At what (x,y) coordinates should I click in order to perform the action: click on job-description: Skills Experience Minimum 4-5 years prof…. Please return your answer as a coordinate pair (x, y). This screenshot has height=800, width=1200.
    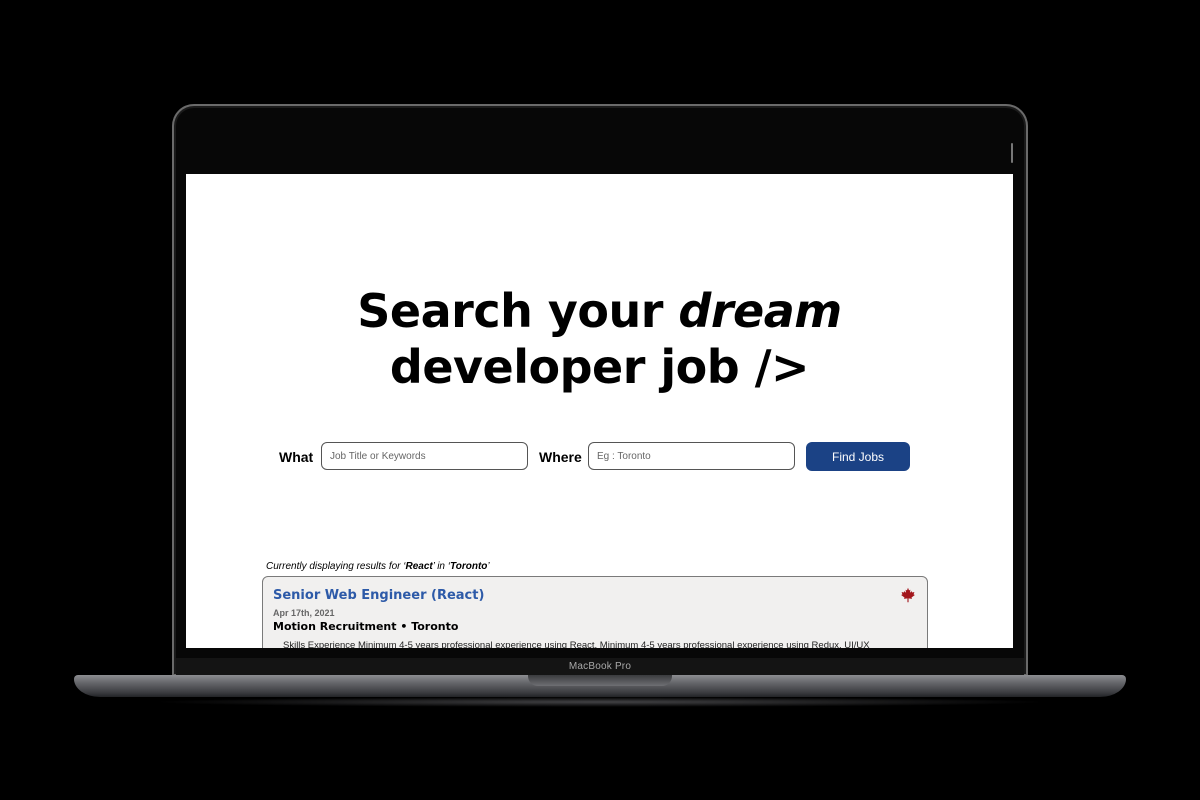
    Looking at the image, I should click on (576, 644).